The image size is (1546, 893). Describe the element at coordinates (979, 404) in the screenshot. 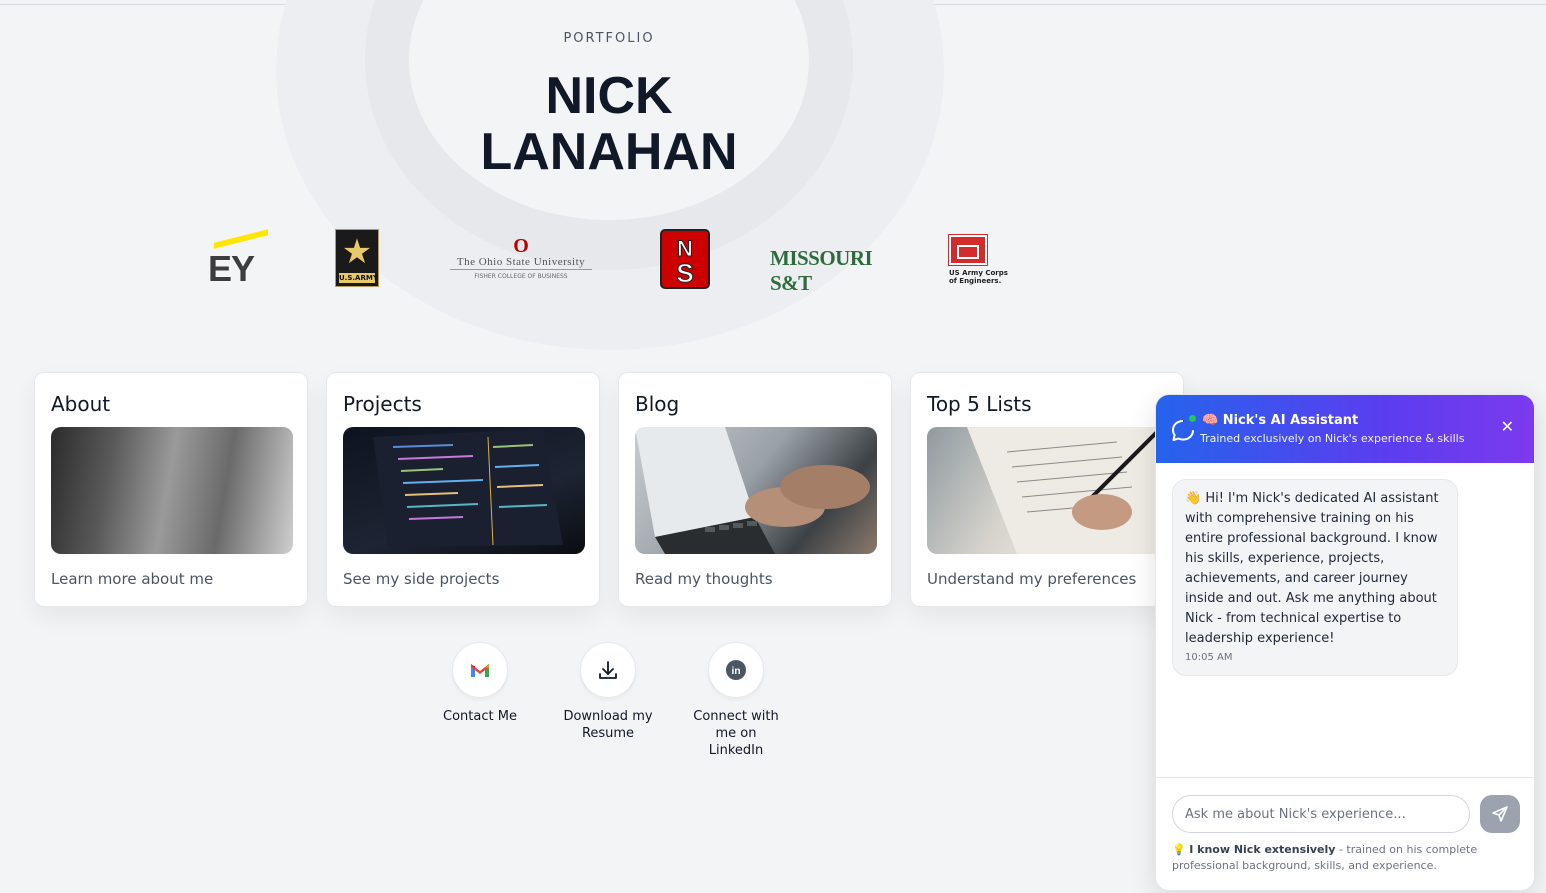

I see `card-title: Top 5 Lists` at that location.